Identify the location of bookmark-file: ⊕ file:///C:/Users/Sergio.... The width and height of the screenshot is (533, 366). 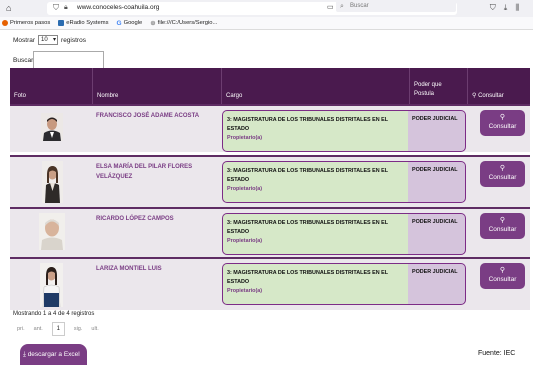
(183, 23).